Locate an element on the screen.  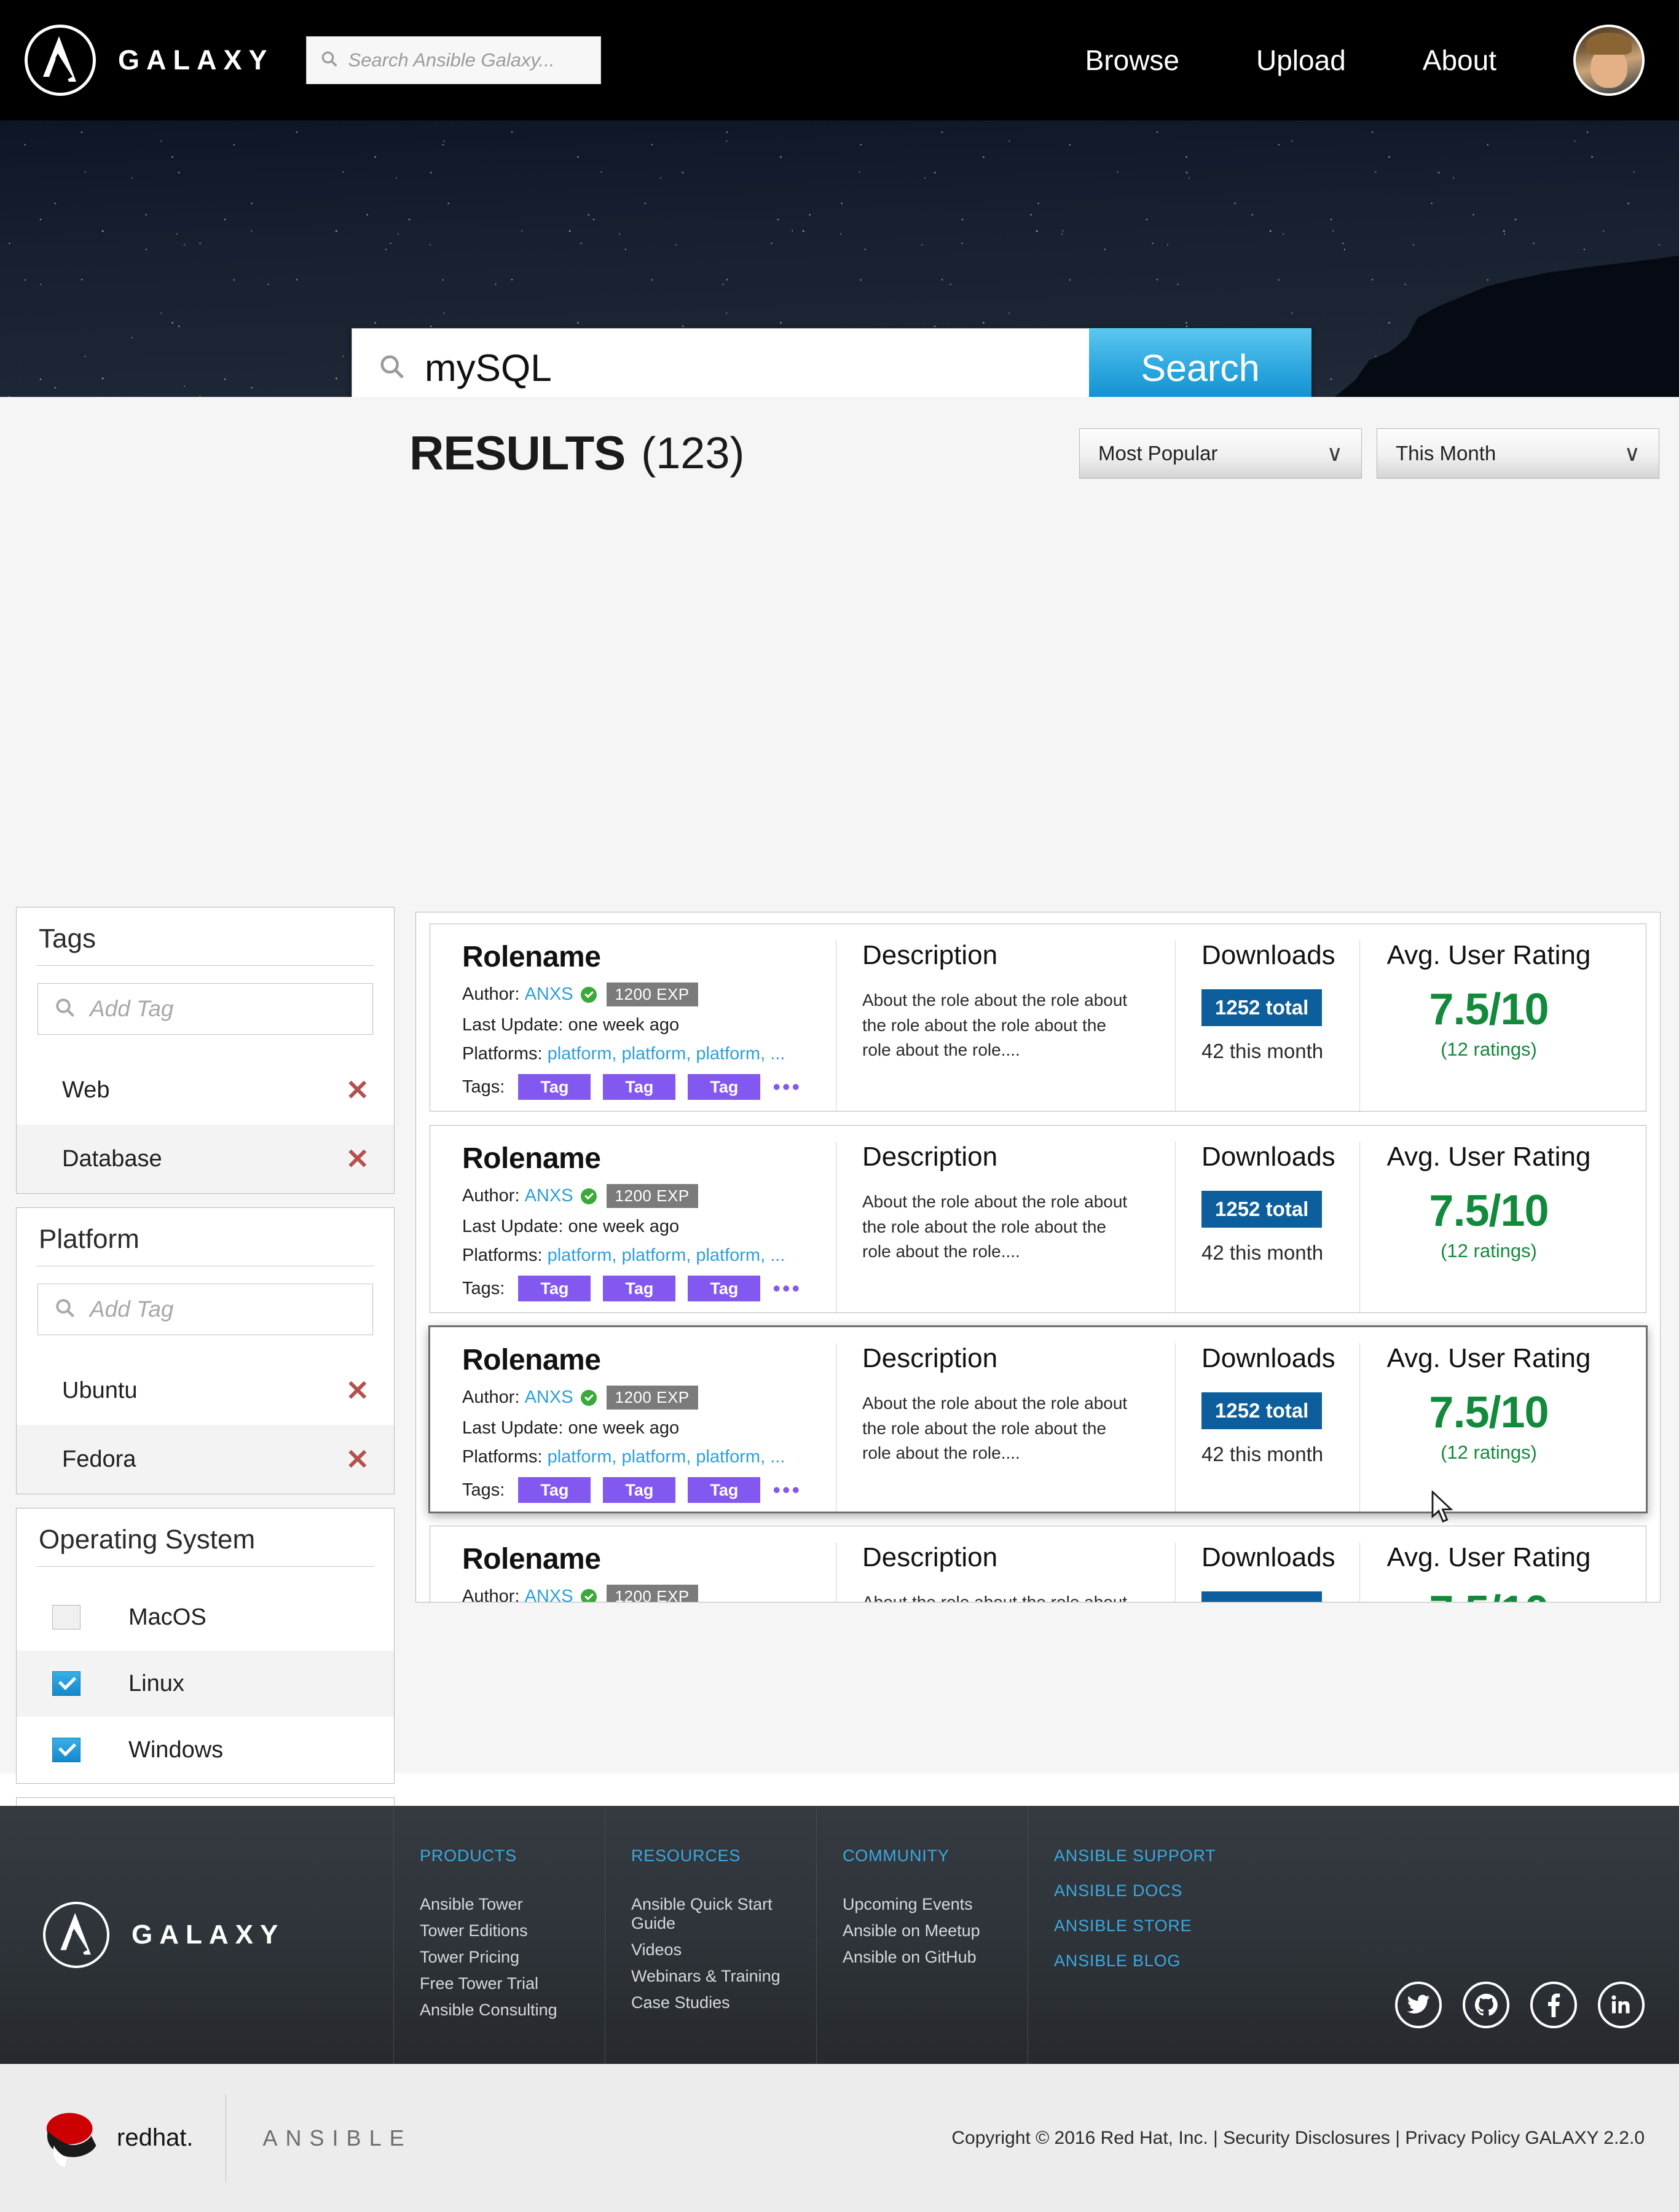
footer-link: Tower Editions is located at coordinates (512, 1930).